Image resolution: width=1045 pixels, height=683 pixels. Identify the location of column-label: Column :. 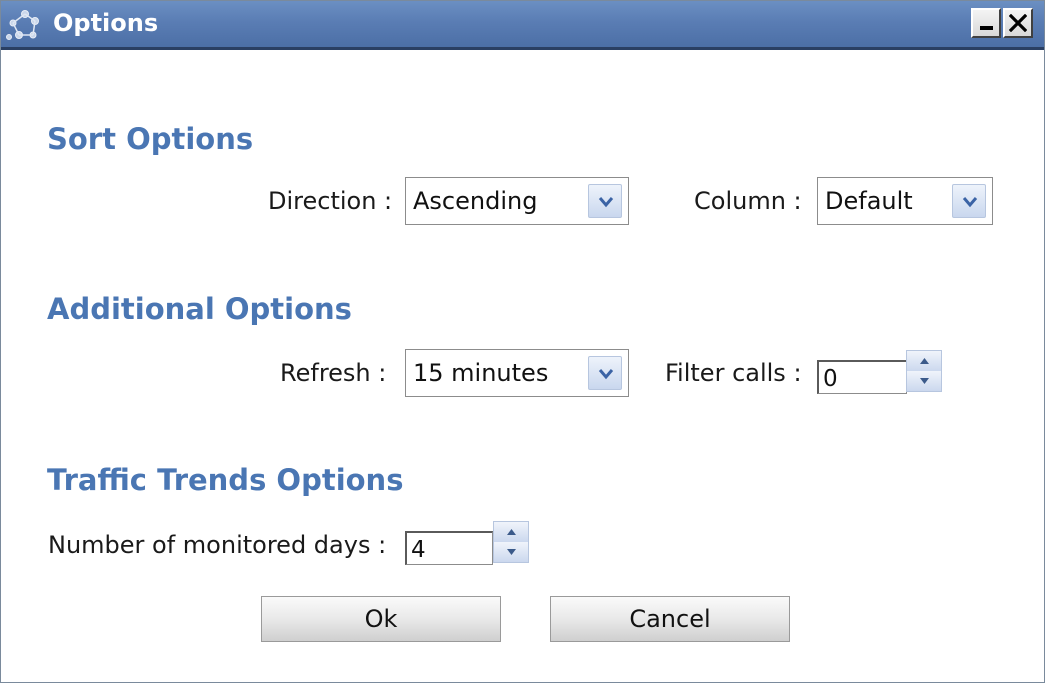
(748, 201).